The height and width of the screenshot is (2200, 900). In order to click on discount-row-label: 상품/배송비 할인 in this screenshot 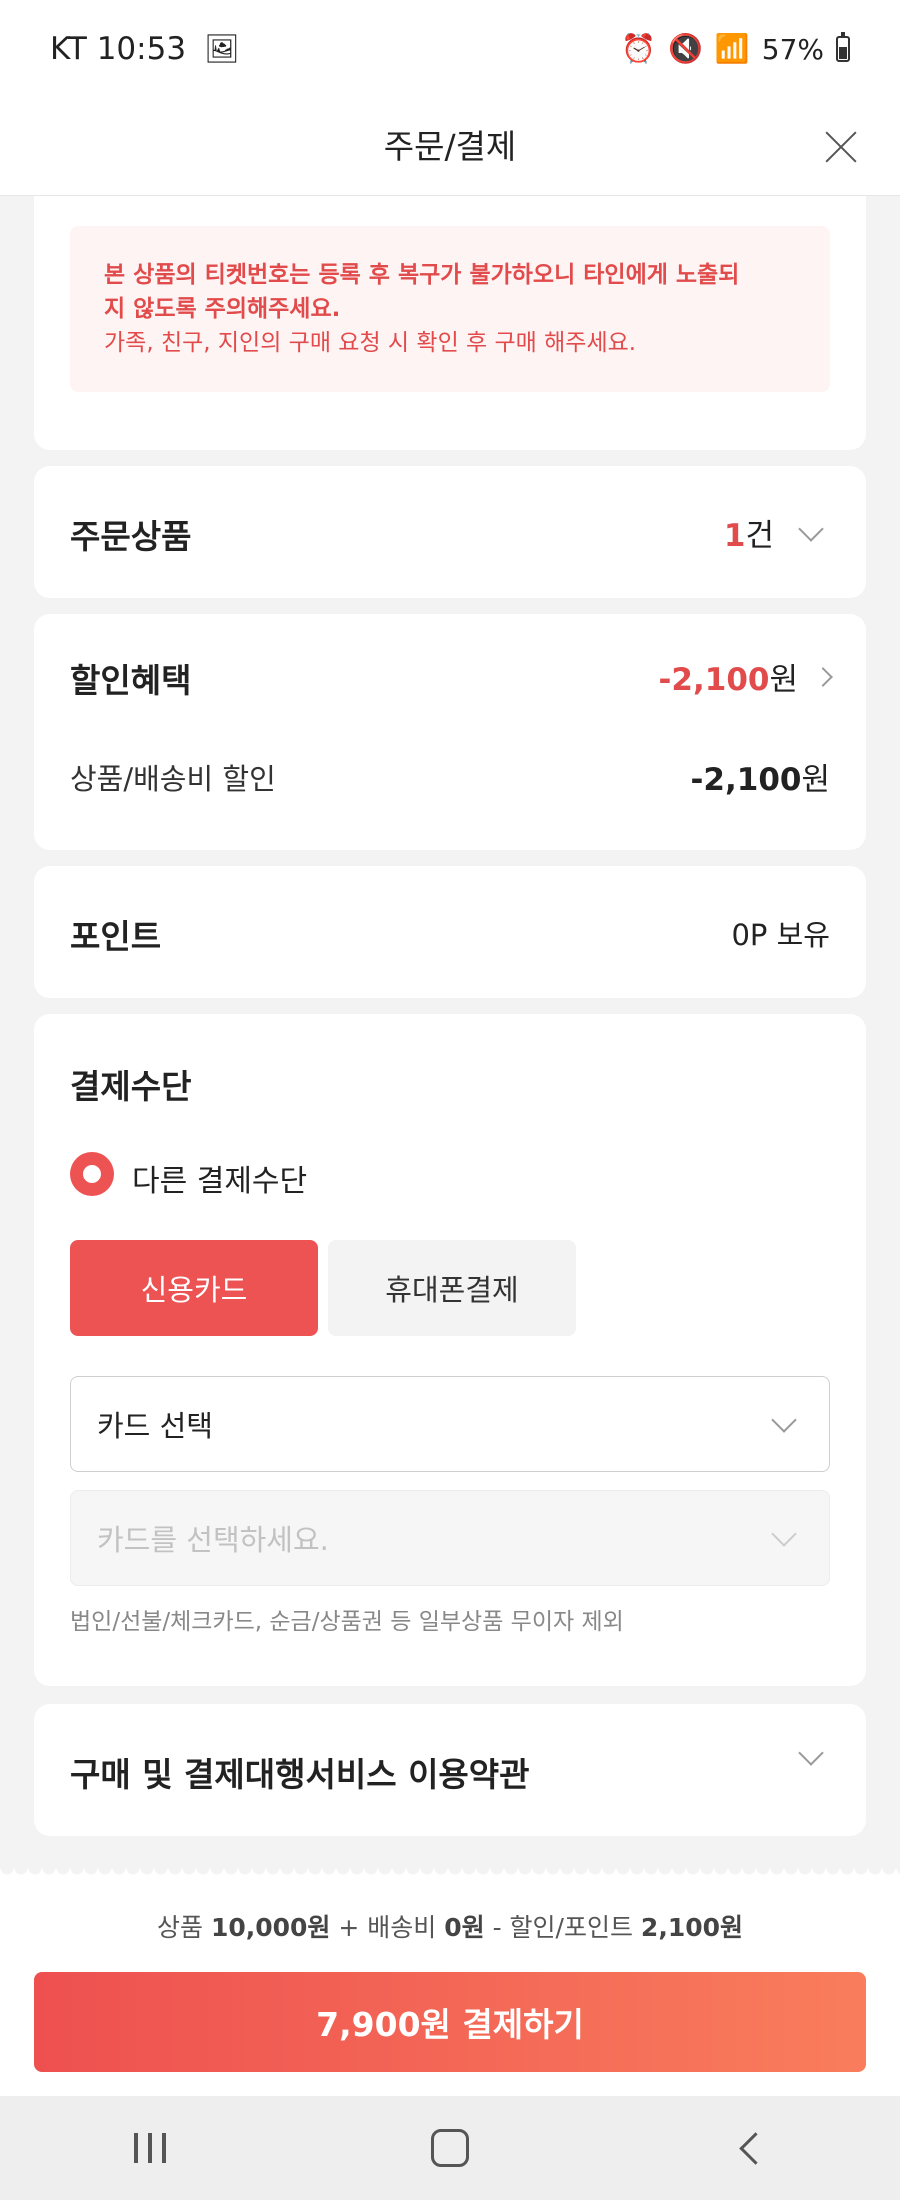, I will do `click(173, 779)`.